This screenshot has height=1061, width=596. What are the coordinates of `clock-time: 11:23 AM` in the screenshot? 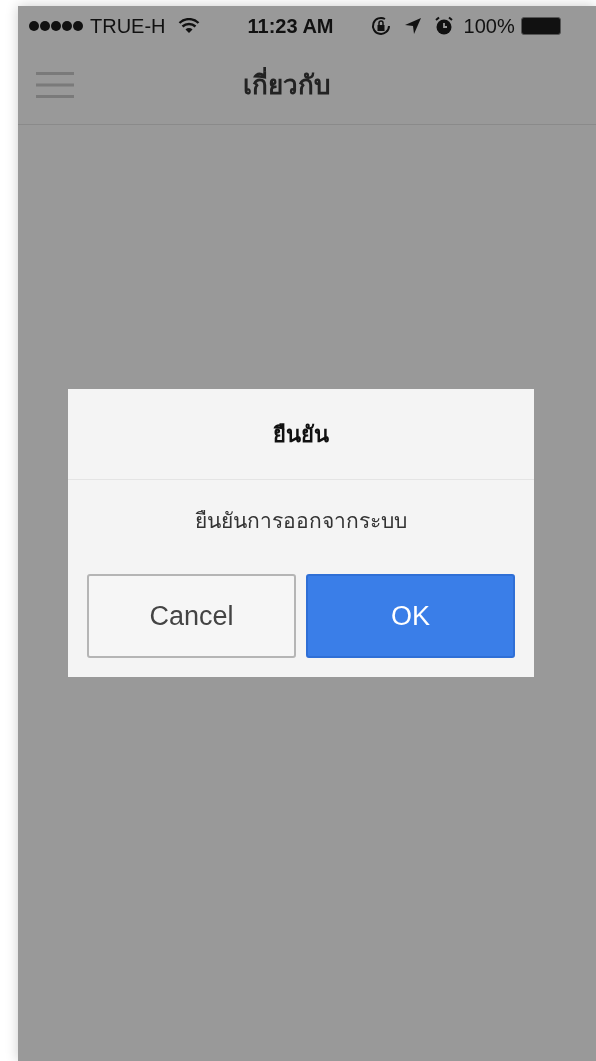 It's located at (290, 26).